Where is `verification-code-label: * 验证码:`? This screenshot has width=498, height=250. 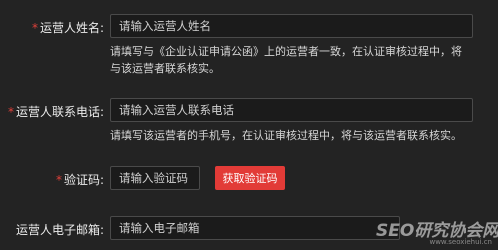 verification-code-label: * 验证码: is located at coordinates (80, 180).